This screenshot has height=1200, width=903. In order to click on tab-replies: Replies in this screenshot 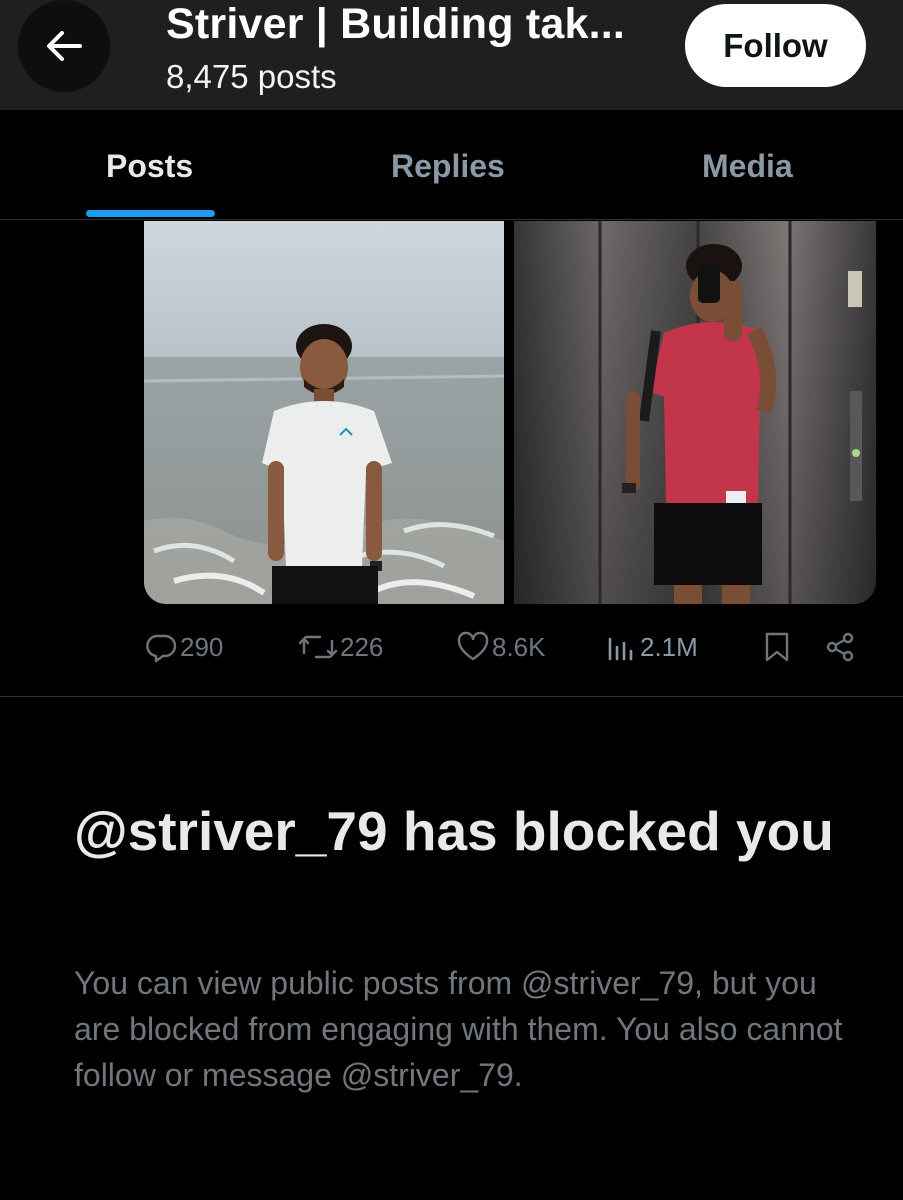, I will do `click(448, 166)`.